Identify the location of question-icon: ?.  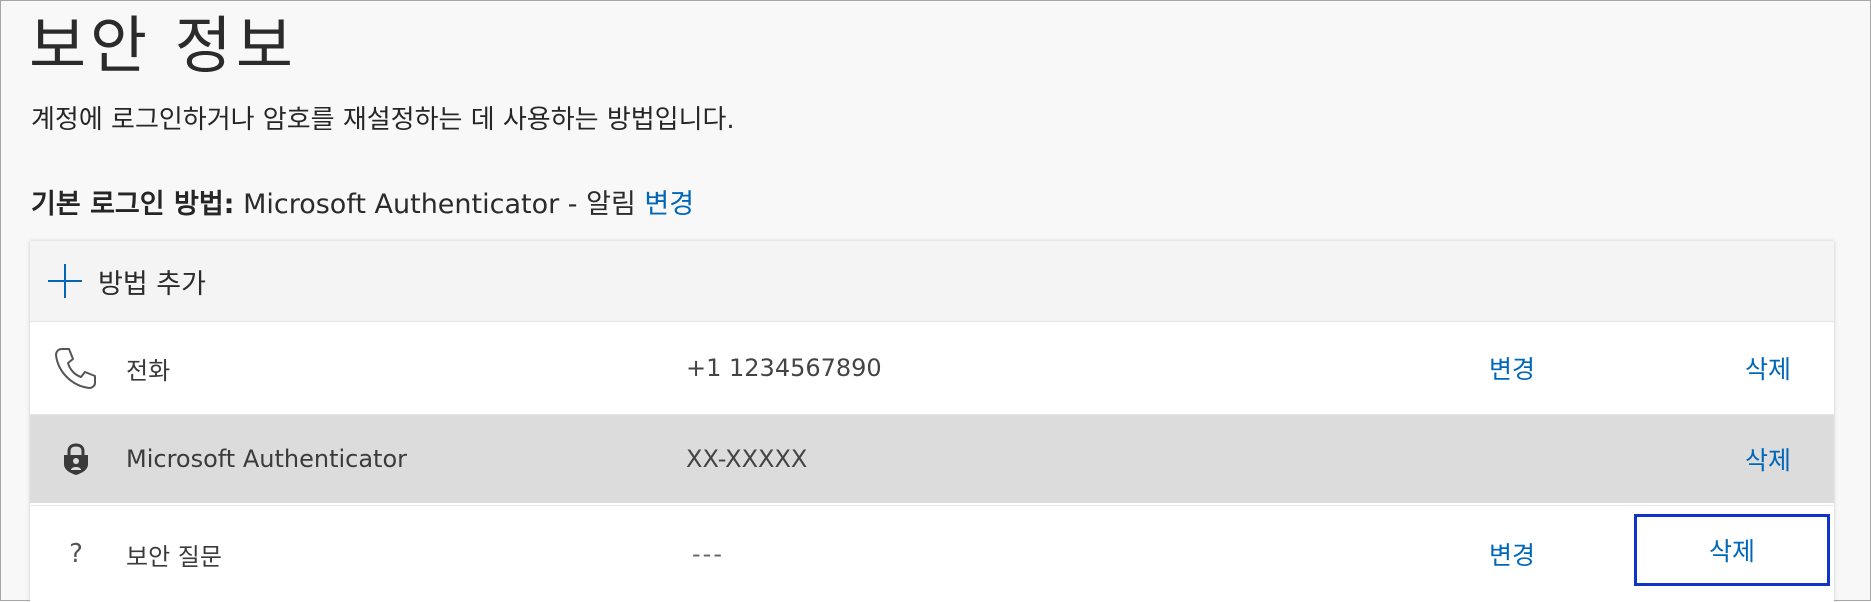
(76, 554).